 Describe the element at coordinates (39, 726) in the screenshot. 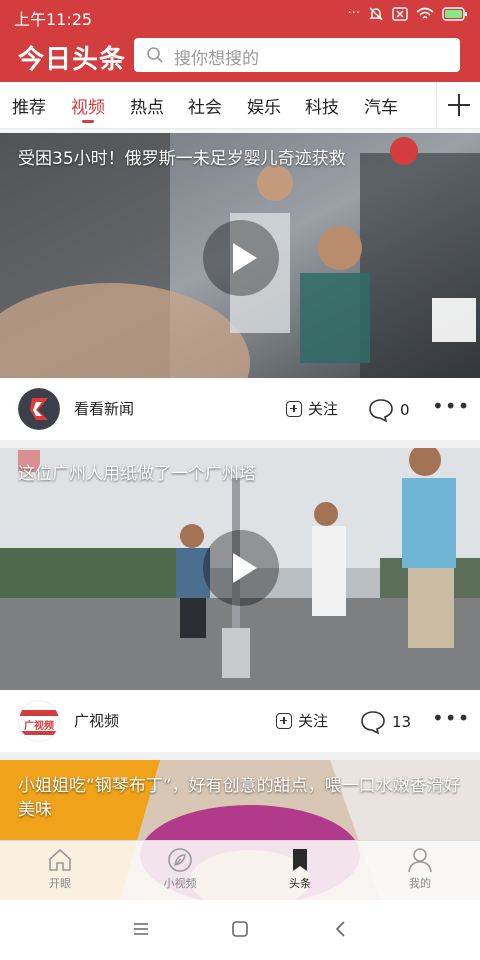

I see `avatar-text: 广视频` at that location.